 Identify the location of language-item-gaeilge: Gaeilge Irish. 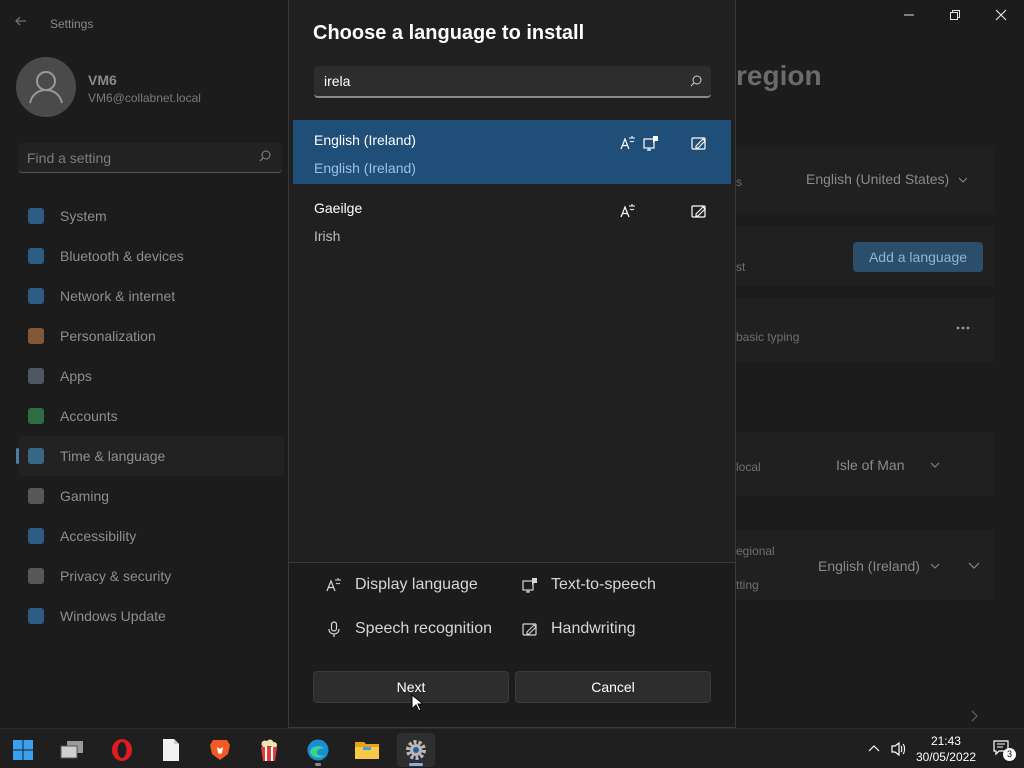
(512, 220).